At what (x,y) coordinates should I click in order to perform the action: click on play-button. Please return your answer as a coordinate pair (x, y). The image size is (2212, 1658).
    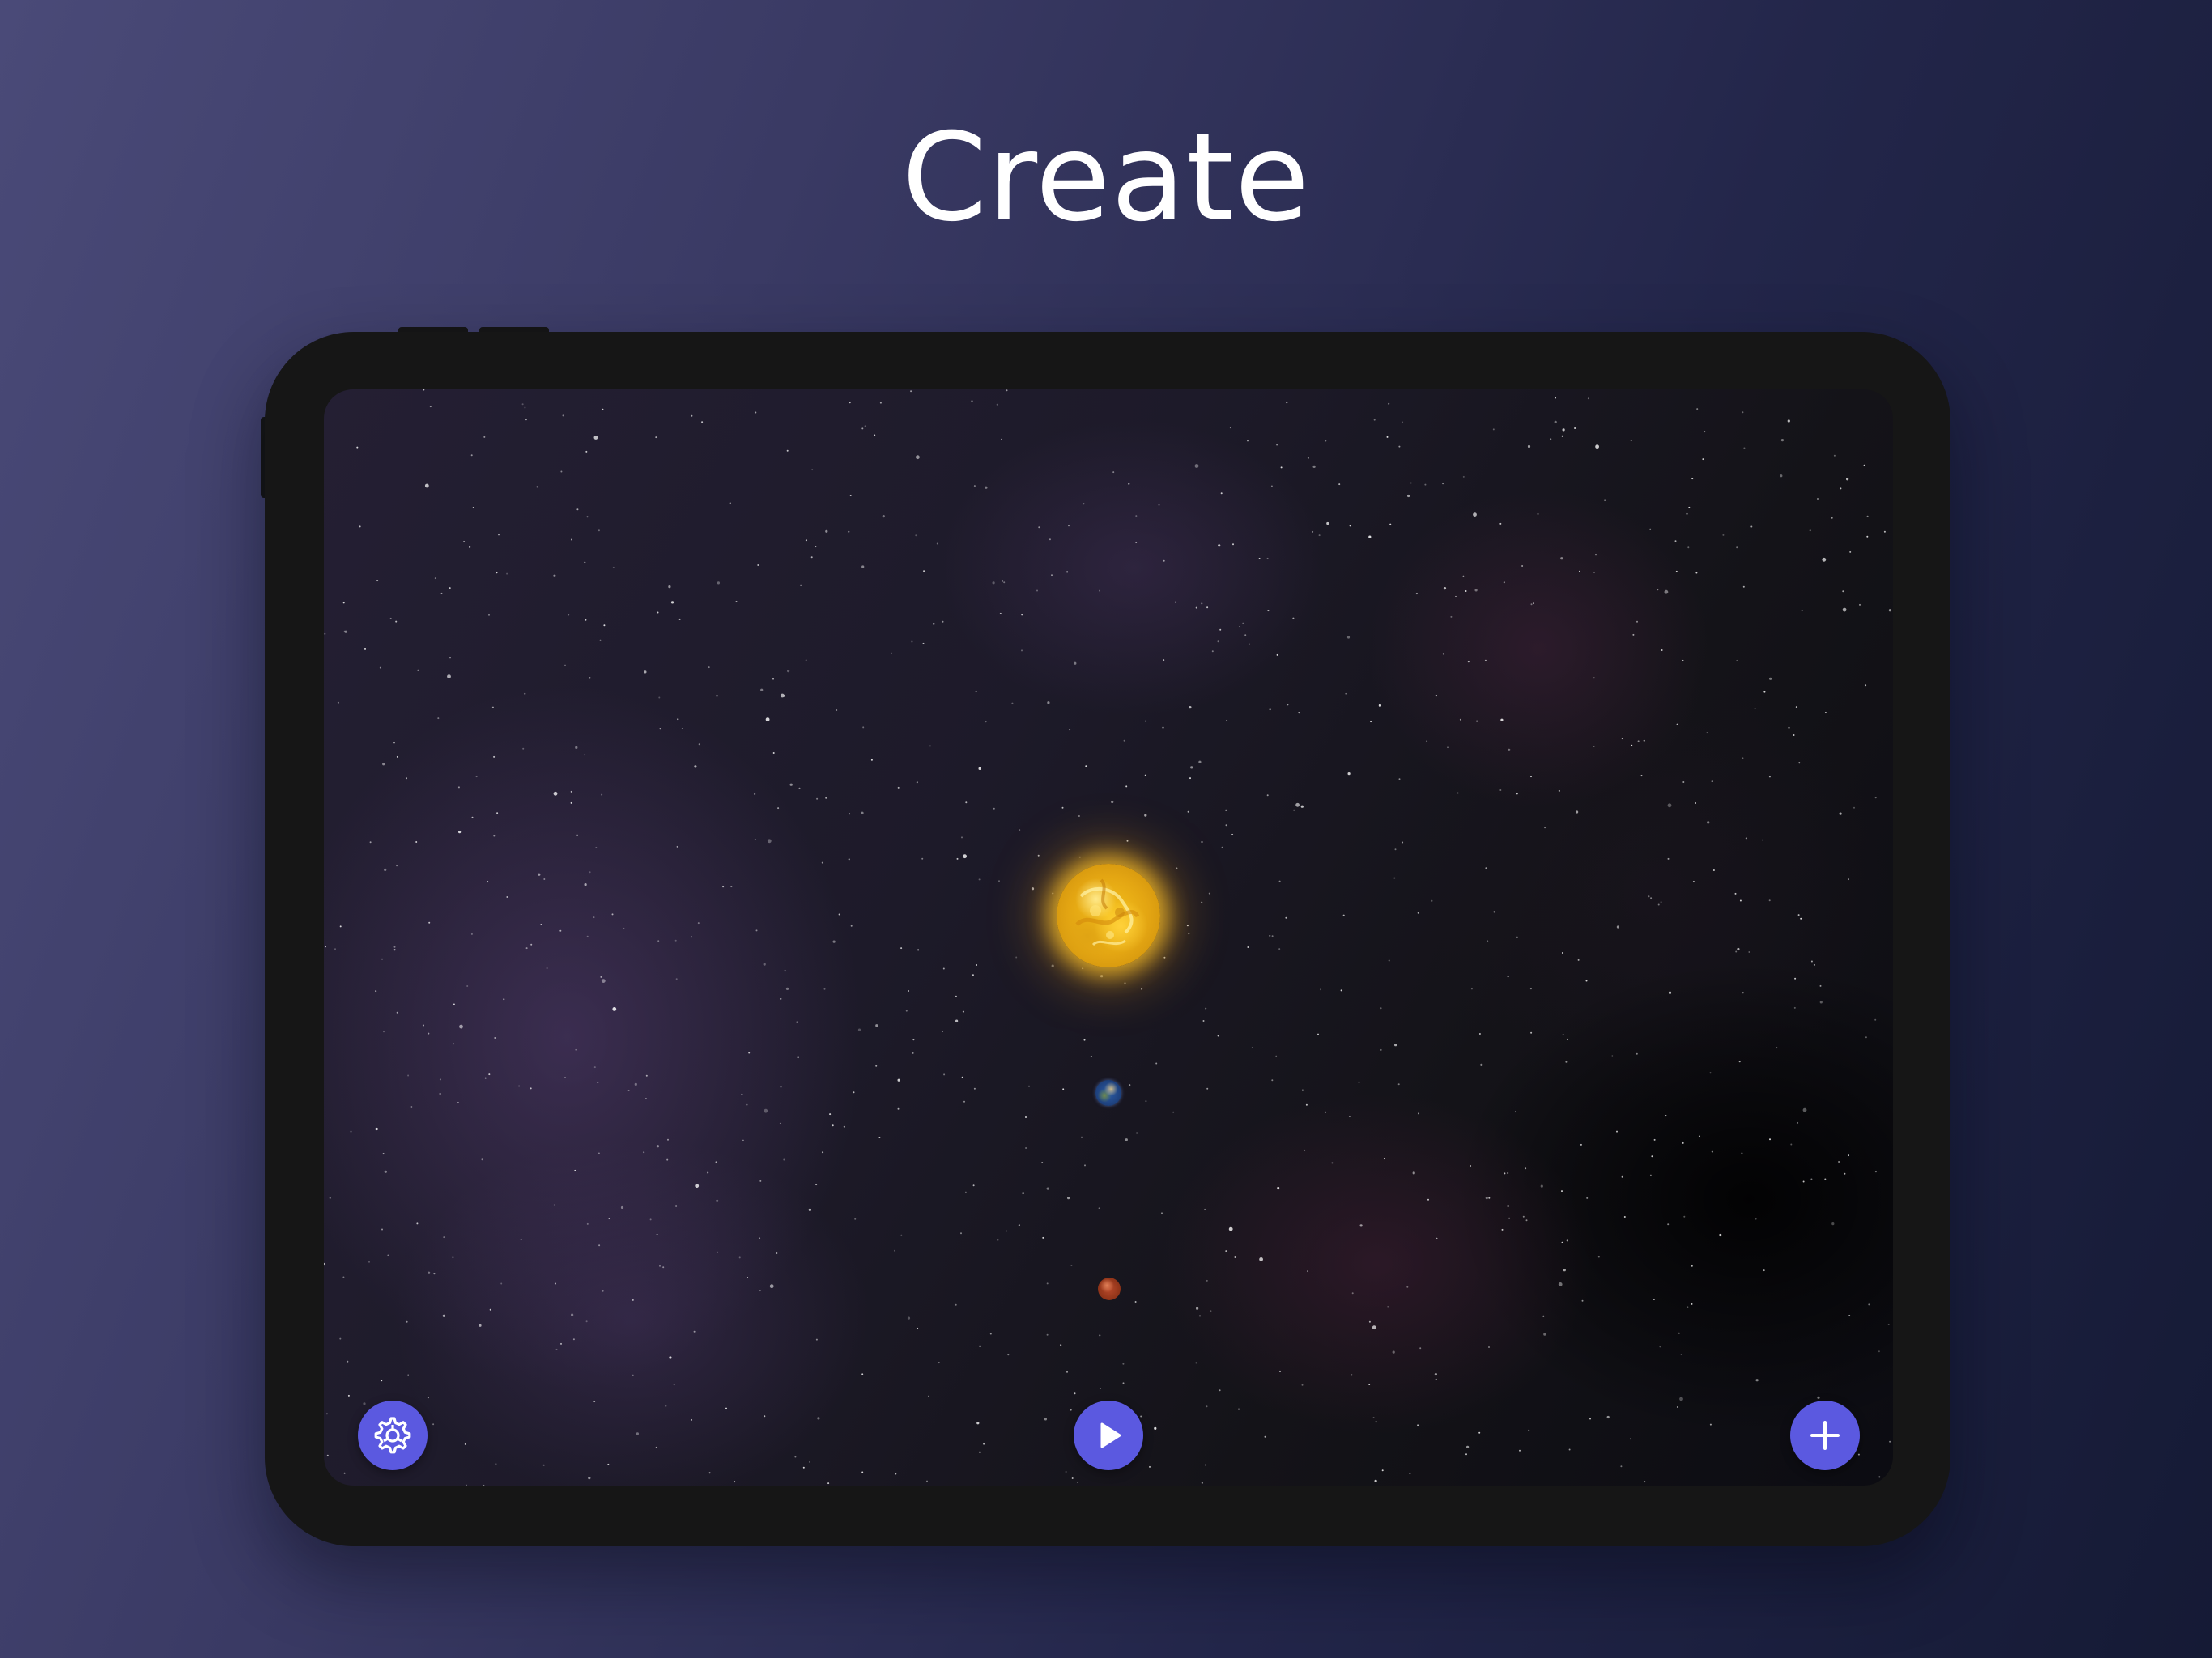
    Looking at the image, I should click on (1109, 1435).